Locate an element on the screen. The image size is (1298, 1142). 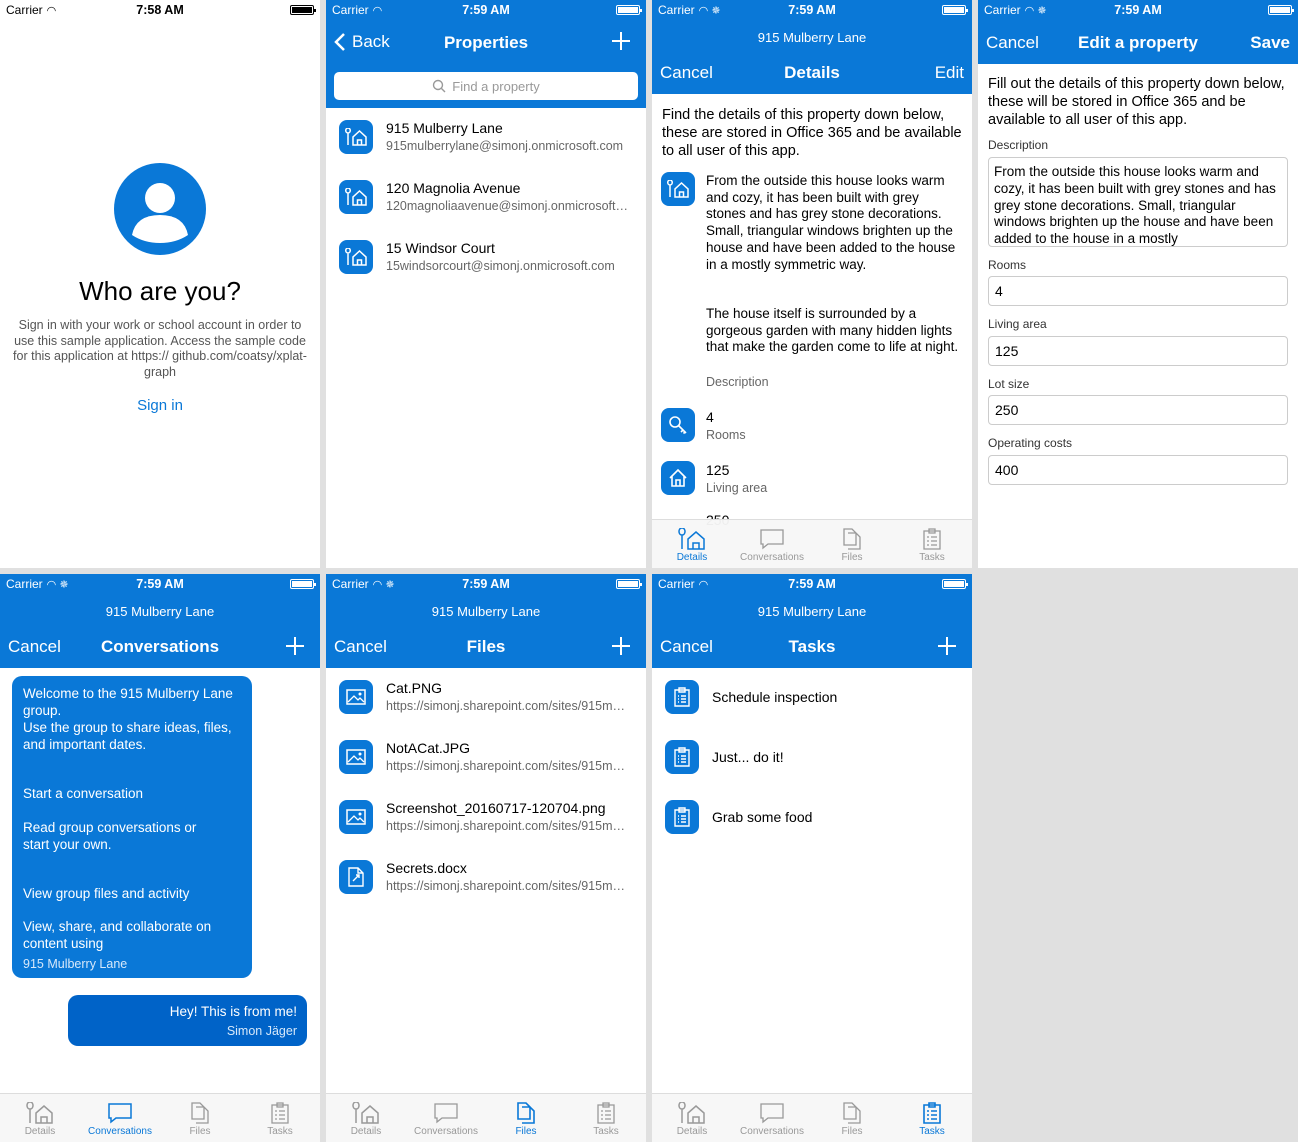
lot-size-field: 250 is located at coordinates (1138, 410).